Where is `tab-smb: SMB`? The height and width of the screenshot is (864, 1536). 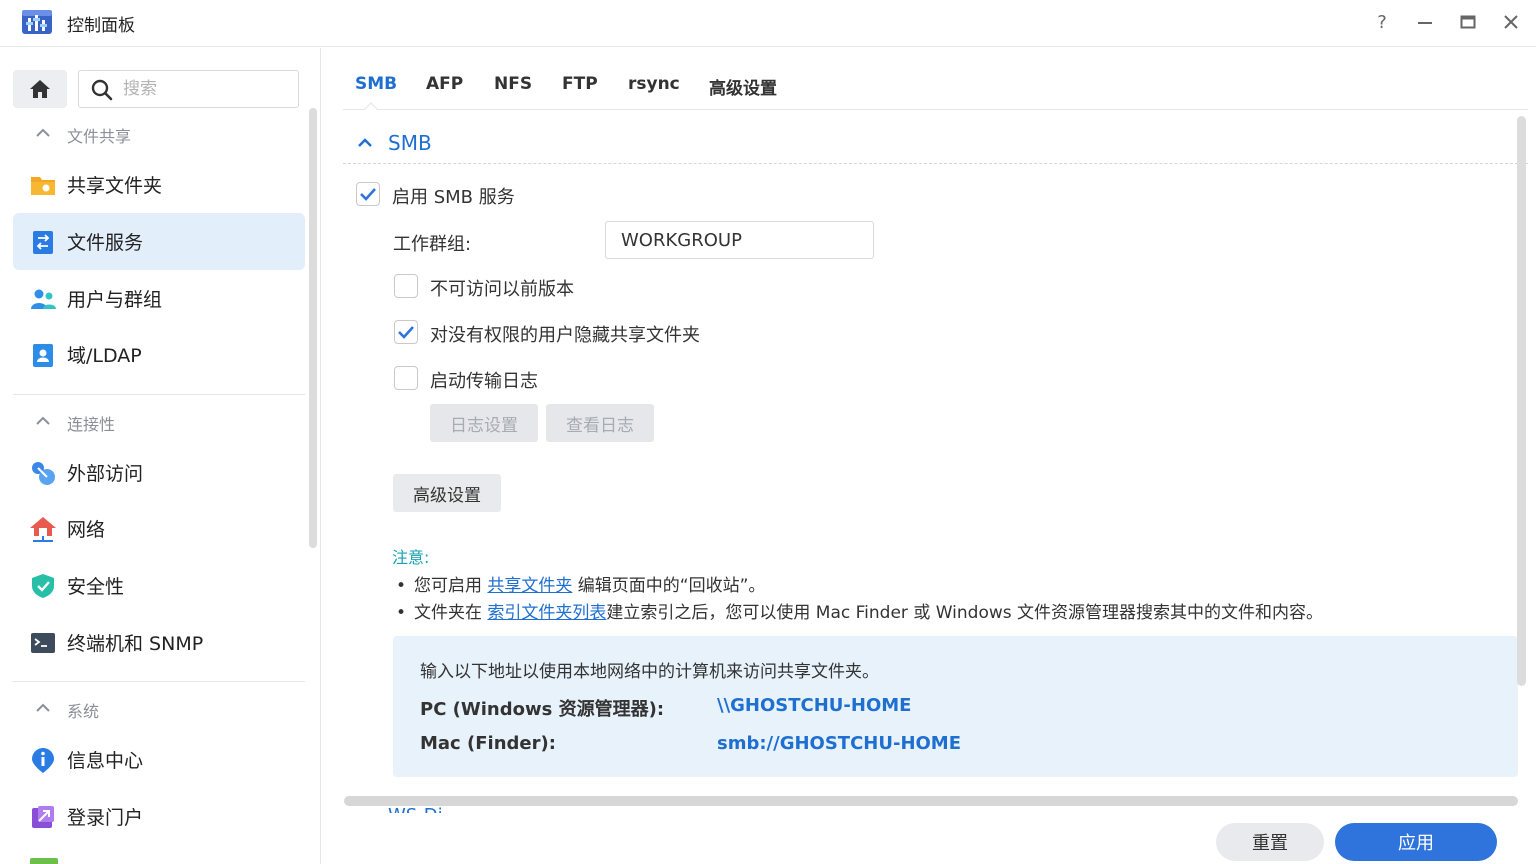 tab-smb: SMB is located at coordinates (376, 84).